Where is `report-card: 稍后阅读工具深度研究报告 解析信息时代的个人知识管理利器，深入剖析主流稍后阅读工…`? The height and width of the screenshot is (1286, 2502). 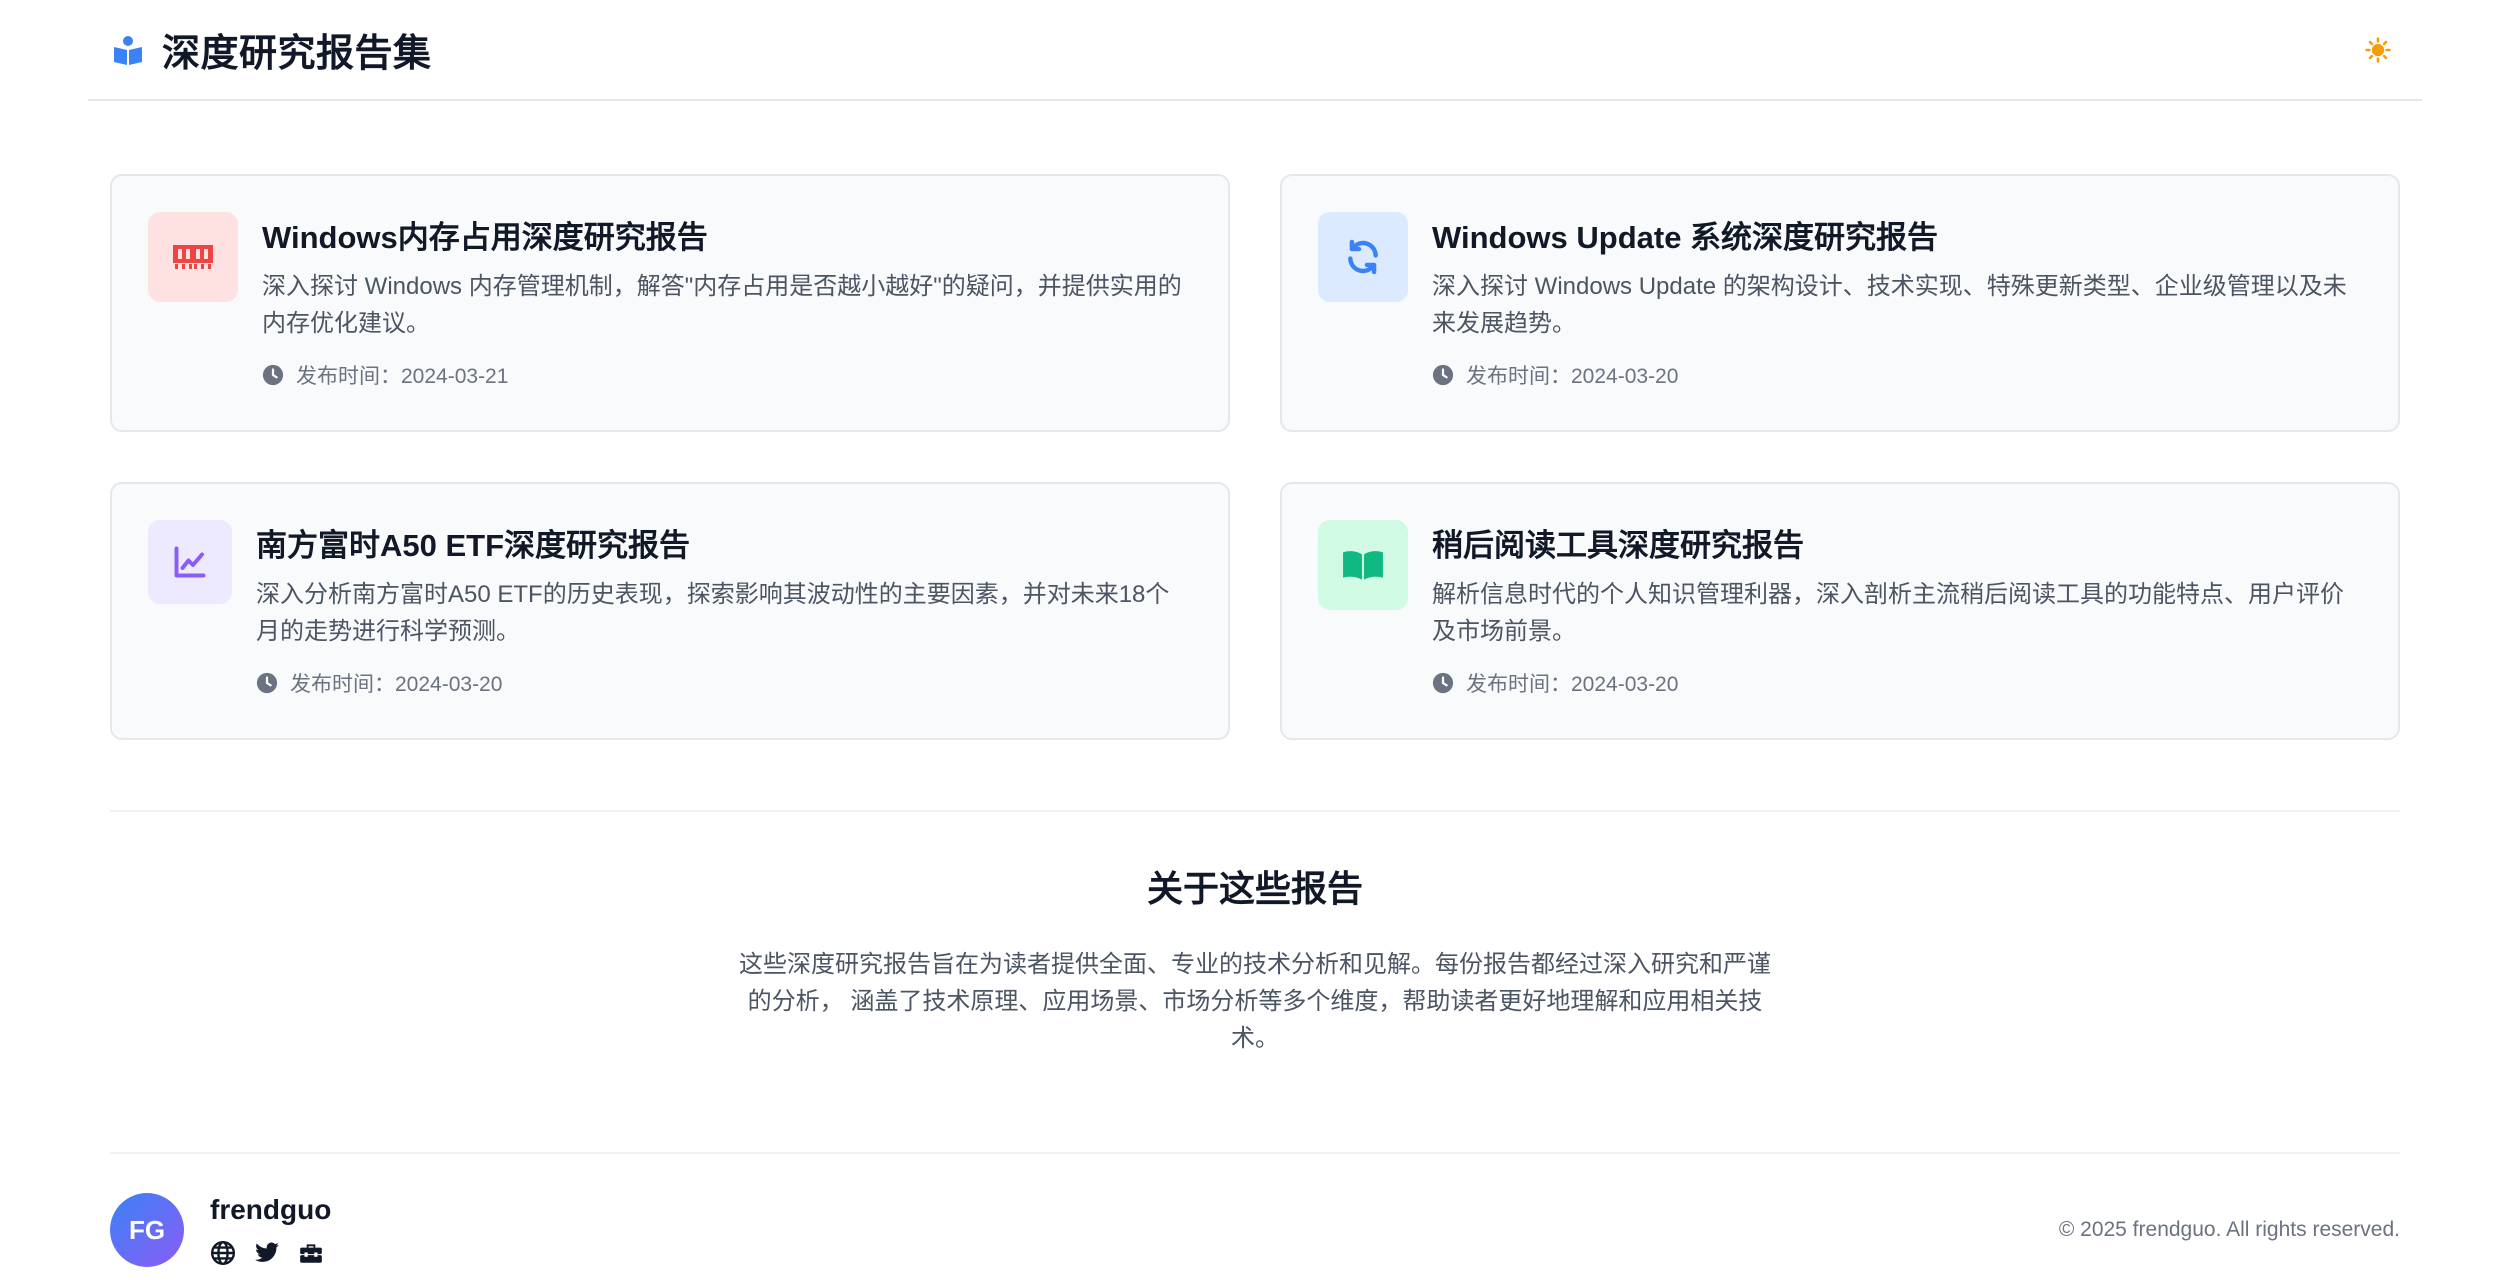
report-card: 稍后阅读工具深度研究报告 解析信息时代的个人知识管理利器，深入剖析主流稍后阅读工… is located at coordinates (1840, 611).